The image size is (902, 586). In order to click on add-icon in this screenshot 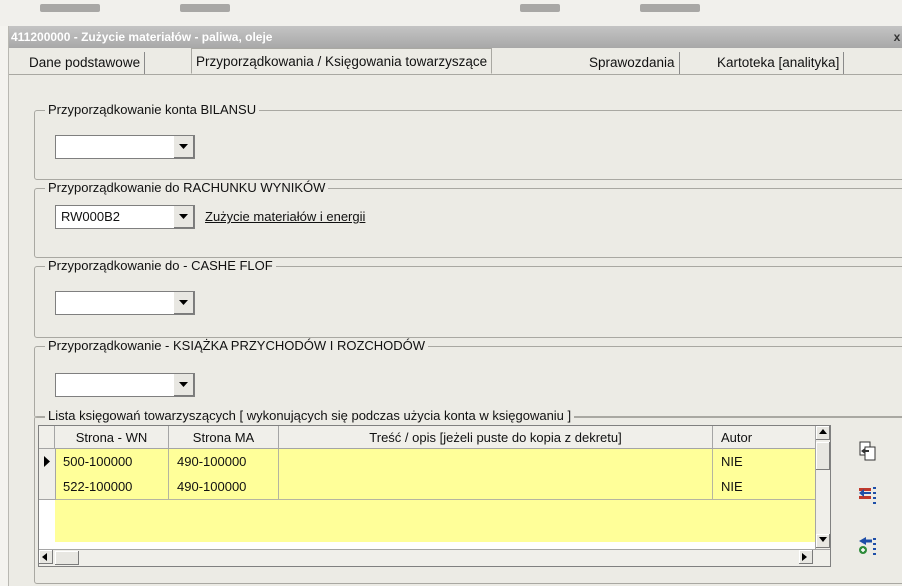, I will do `click(868, 546)`.